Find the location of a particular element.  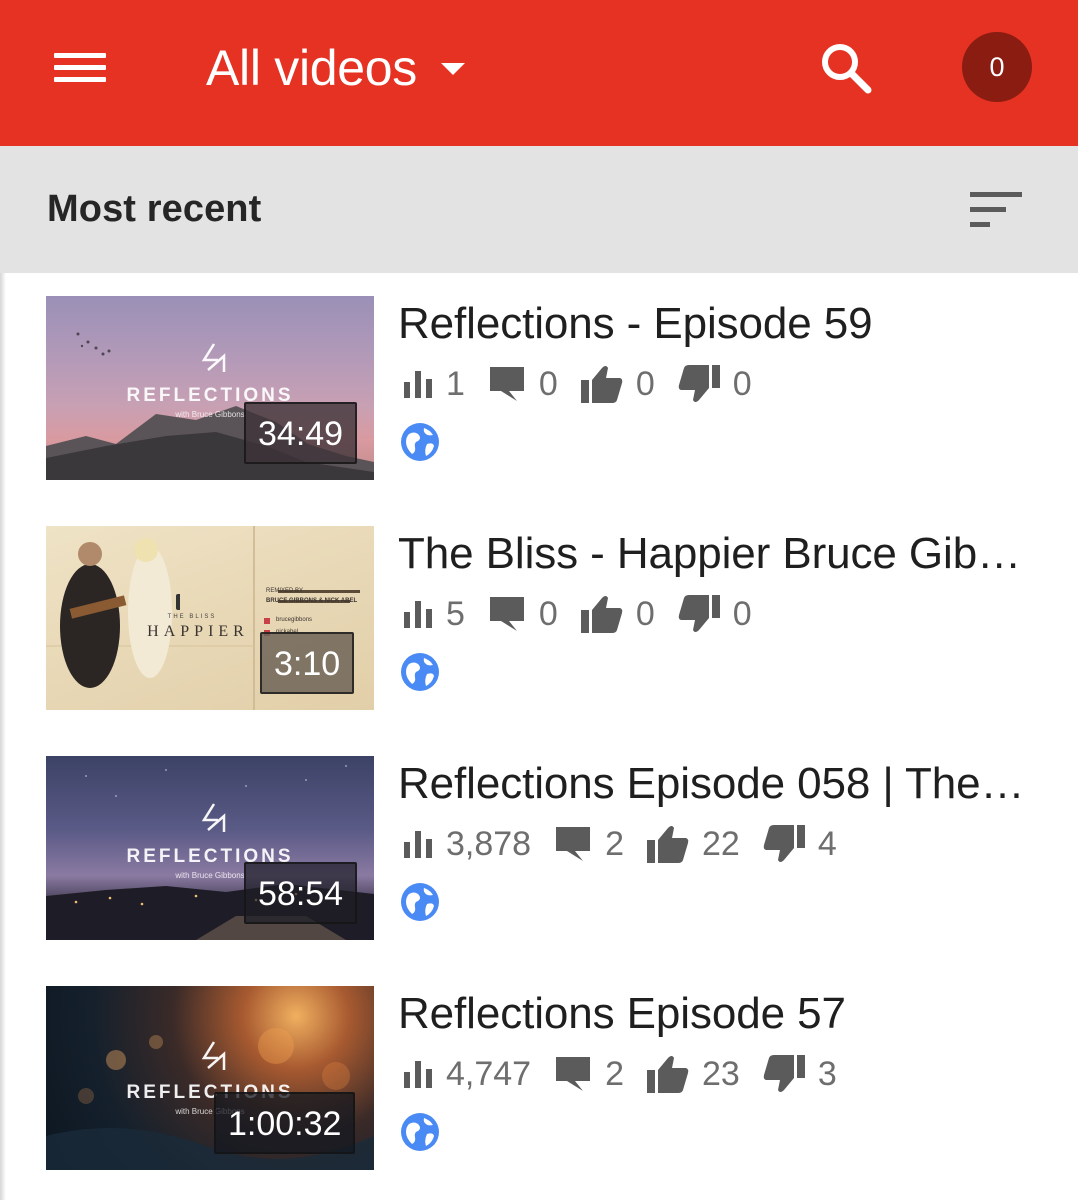

views-count: 3,878 is located at coordinates (489, 844).